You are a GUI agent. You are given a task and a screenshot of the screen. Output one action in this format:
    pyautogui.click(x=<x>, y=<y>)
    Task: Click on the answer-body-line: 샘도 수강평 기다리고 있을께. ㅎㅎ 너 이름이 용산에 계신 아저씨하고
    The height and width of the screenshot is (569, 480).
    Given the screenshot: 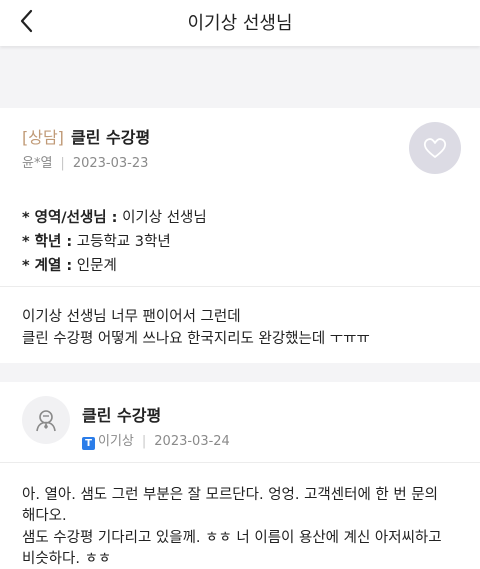 What is the action you would take?
    pyautogui.click(x=232, y=538)
    